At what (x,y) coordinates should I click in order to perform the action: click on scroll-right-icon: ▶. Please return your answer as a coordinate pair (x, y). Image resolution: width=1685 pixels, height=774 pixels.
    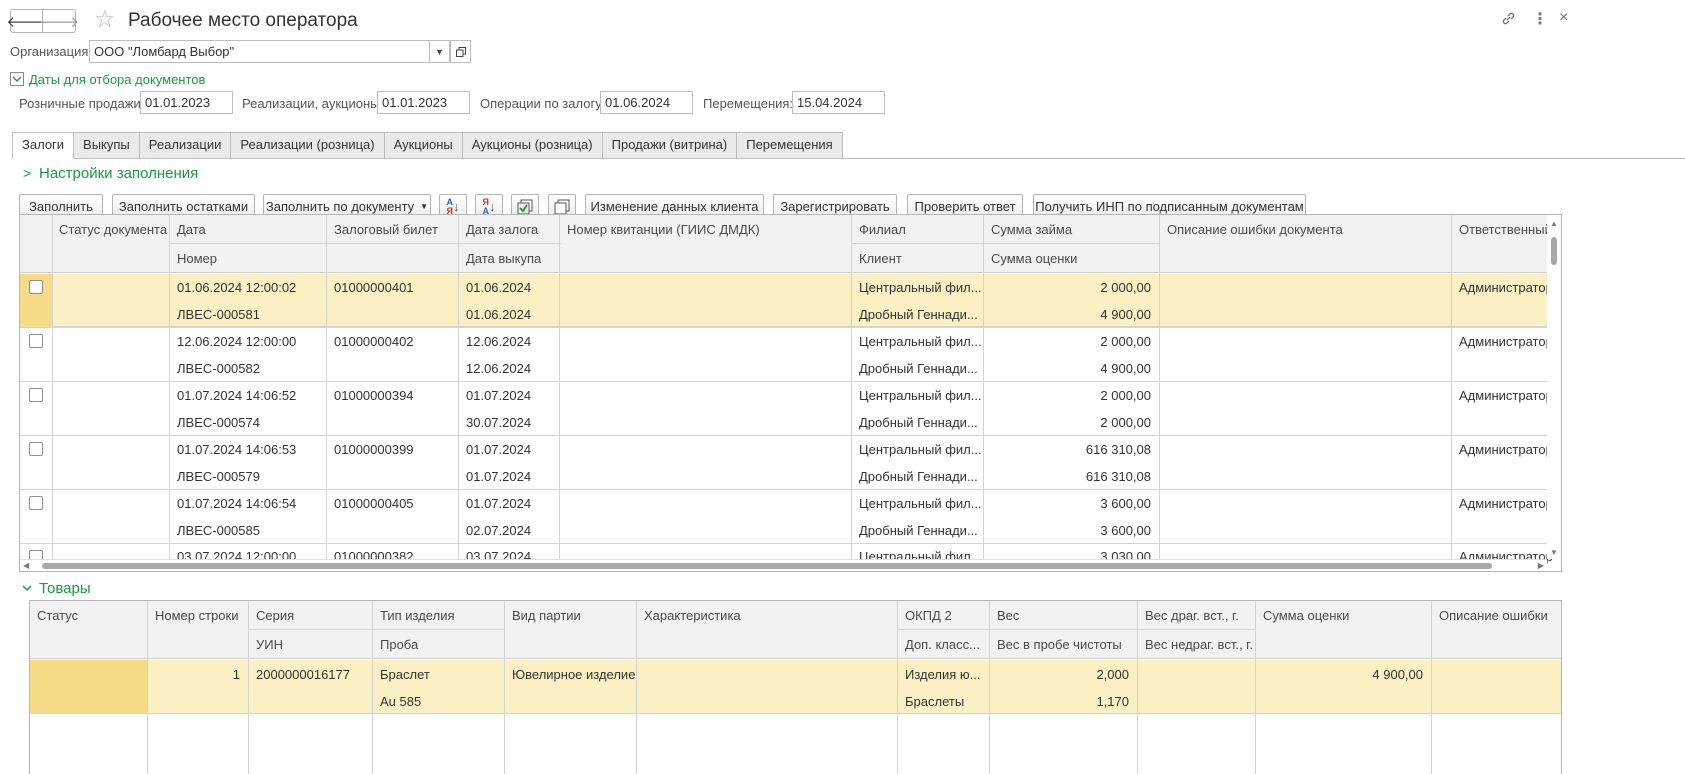
    Looking at the image, I should click on (1541, 565).